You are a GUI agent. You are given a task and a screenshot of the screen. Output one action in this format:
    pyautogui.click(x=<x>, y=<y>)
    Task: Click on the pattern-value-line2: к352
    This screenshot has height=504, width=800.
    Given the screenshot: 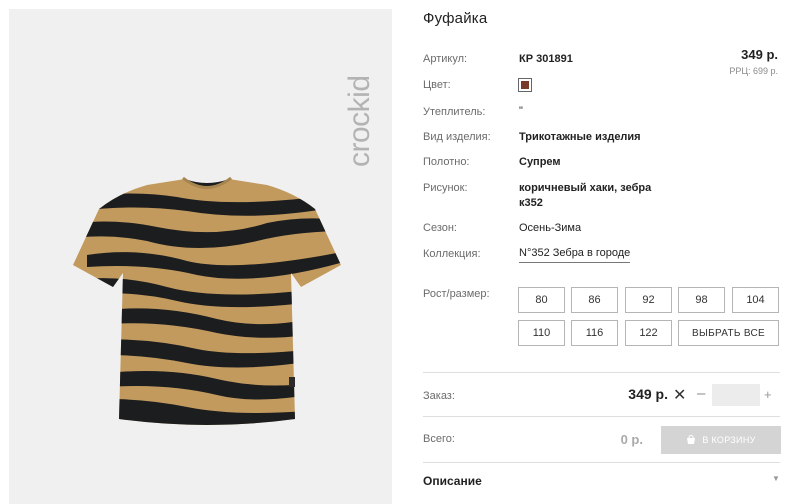 What is the action you would take?
    pyautogui.click(x=531, y=203)
    